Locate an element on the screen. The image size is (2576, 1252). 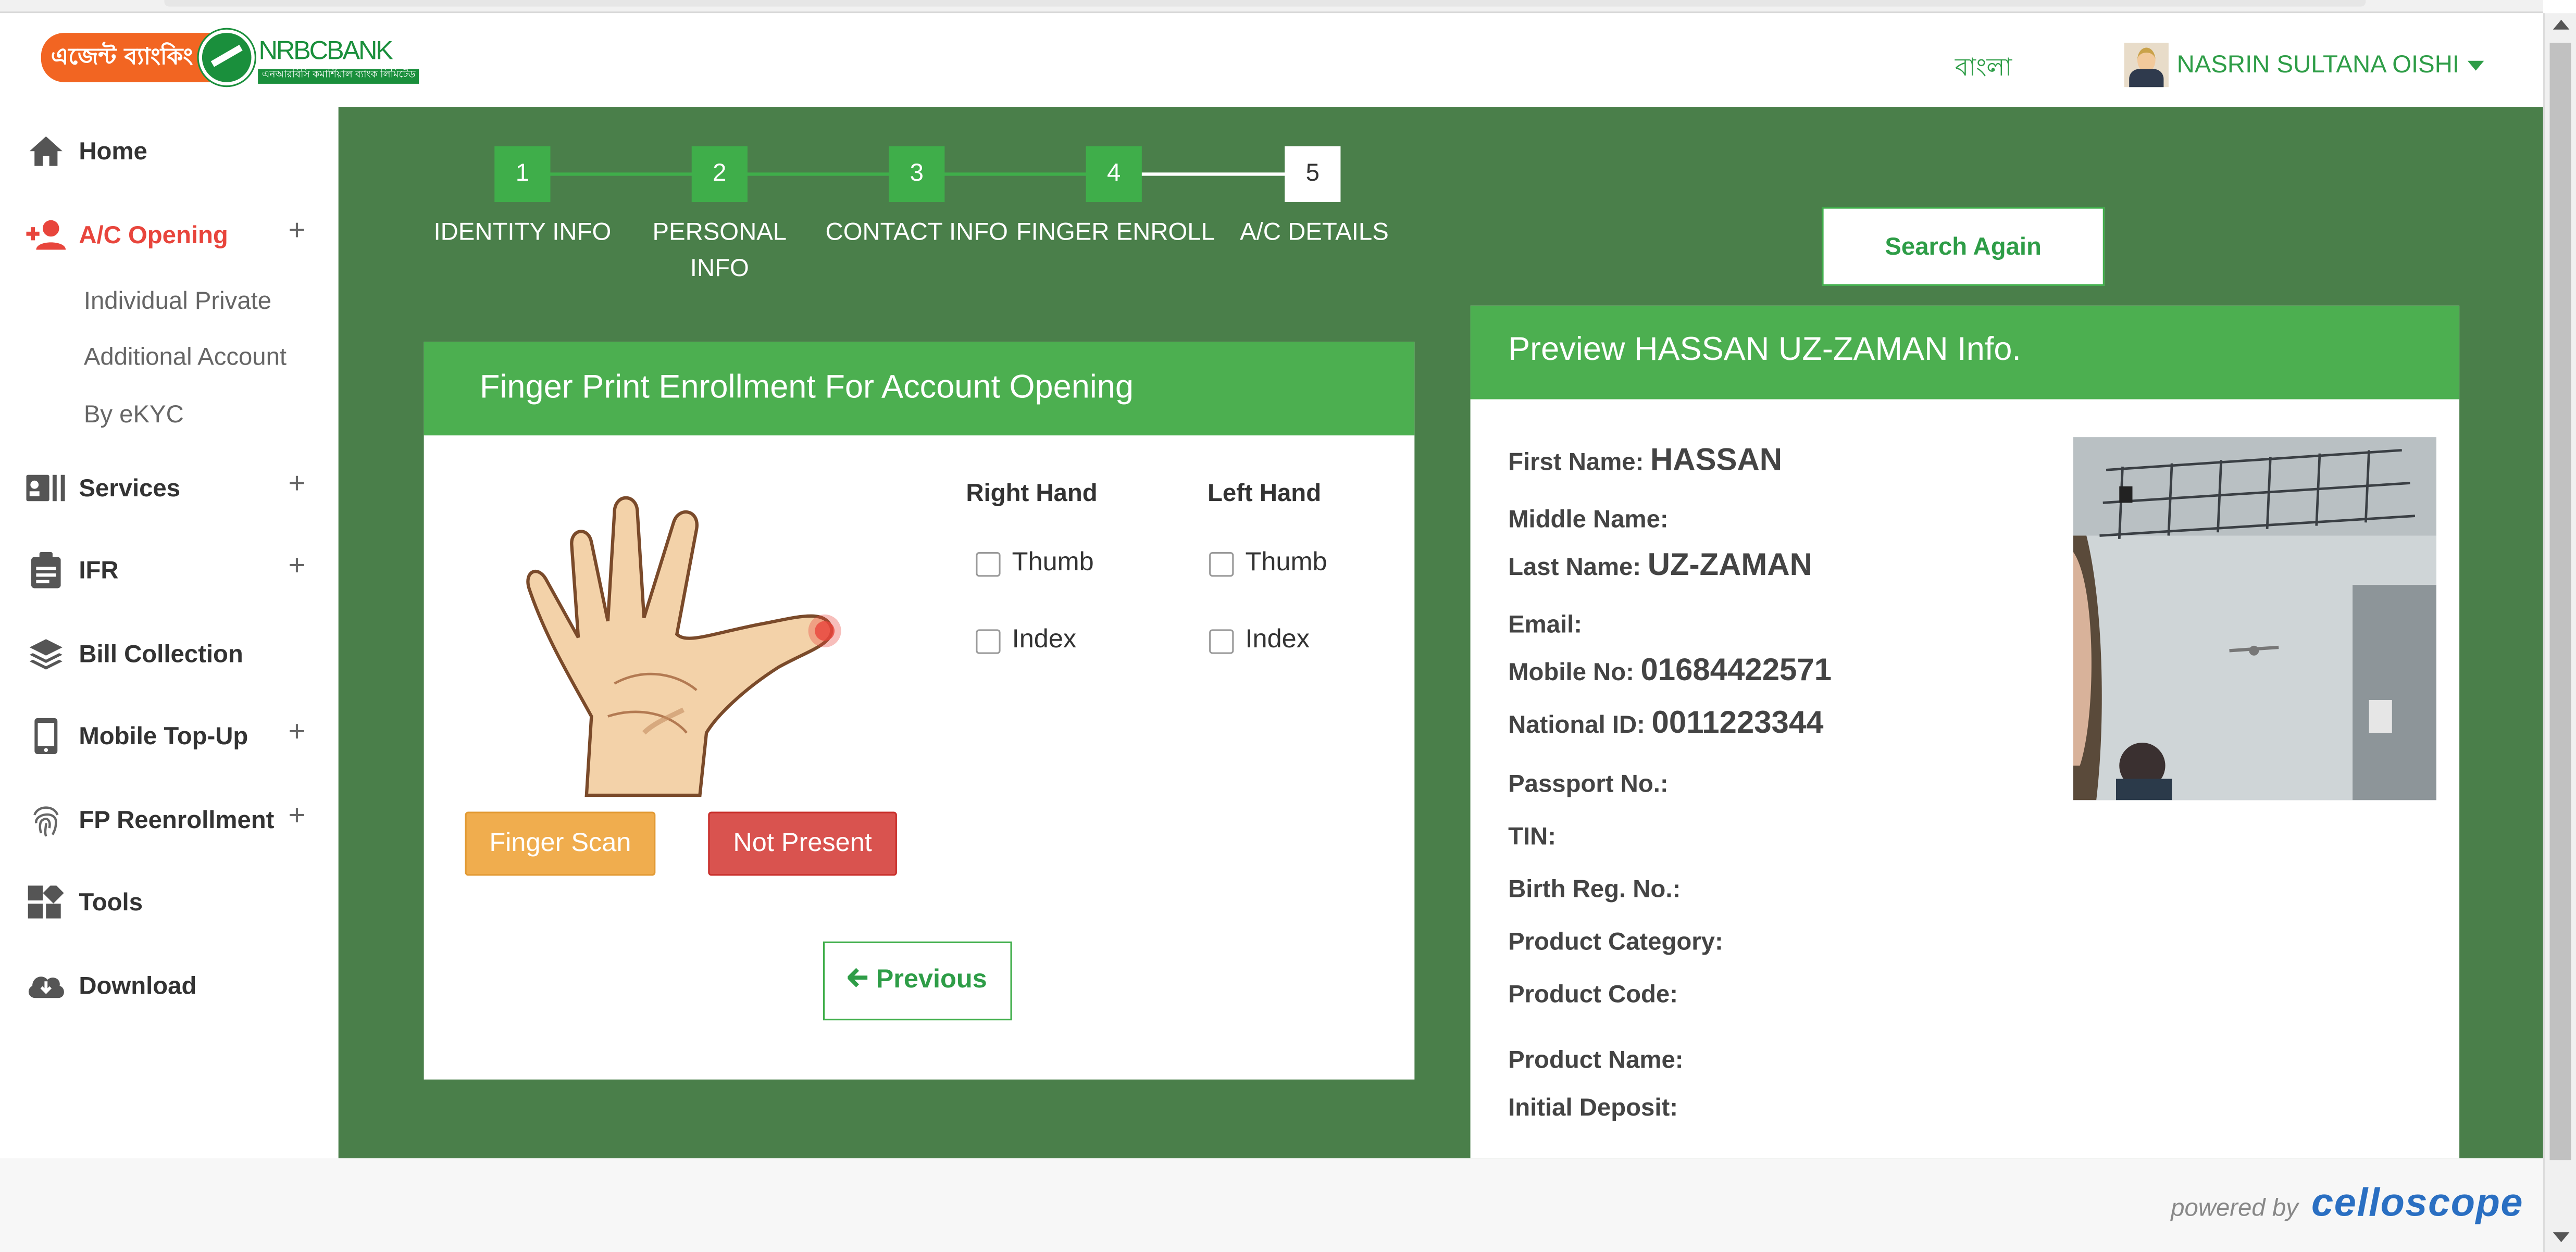
finger-scan-button: Finger Scan is located at coordinates (561, 843).